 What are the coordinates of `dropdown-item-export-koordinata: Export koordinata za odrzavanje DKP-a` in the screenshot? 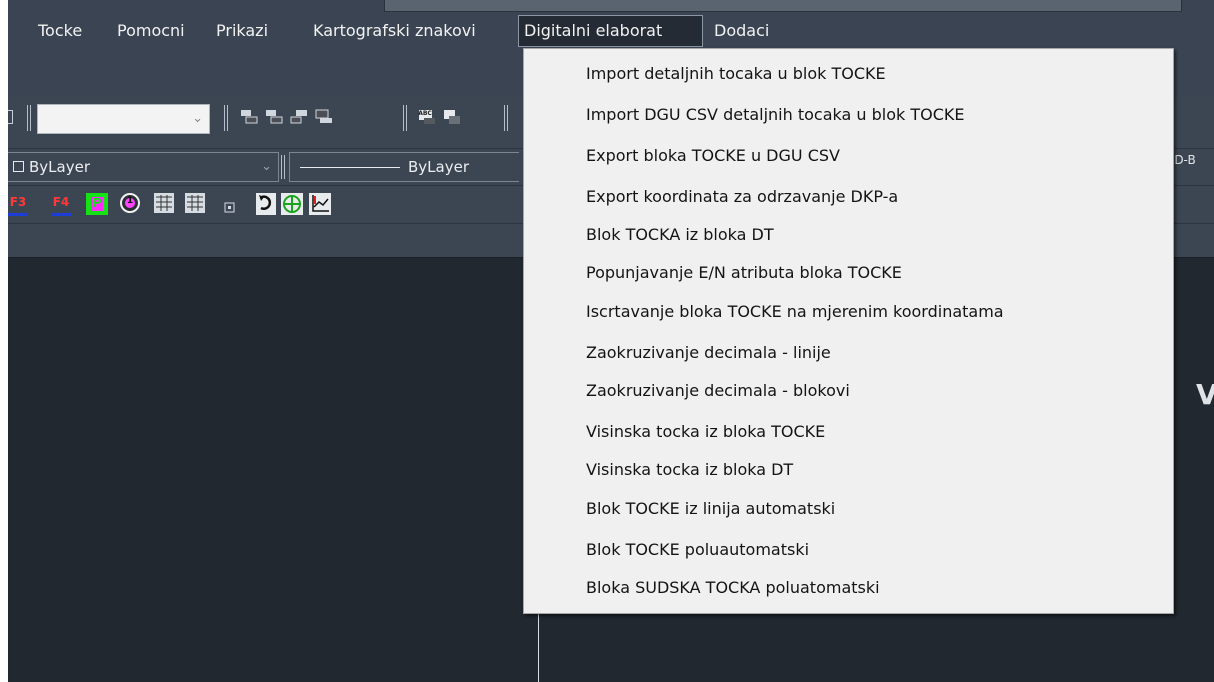 It's located at (742, 197).